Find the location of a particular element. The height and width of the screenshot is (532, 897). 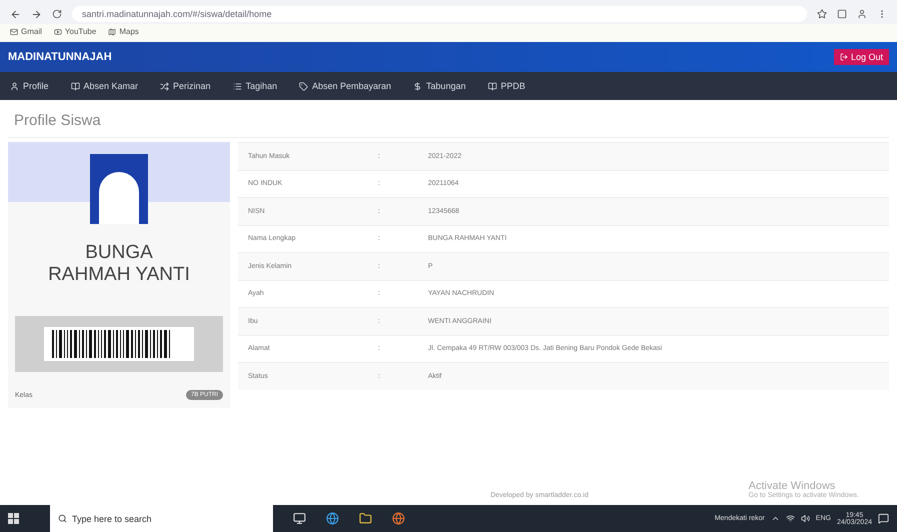

shuffle-icon is located at coordinates (165, 86).